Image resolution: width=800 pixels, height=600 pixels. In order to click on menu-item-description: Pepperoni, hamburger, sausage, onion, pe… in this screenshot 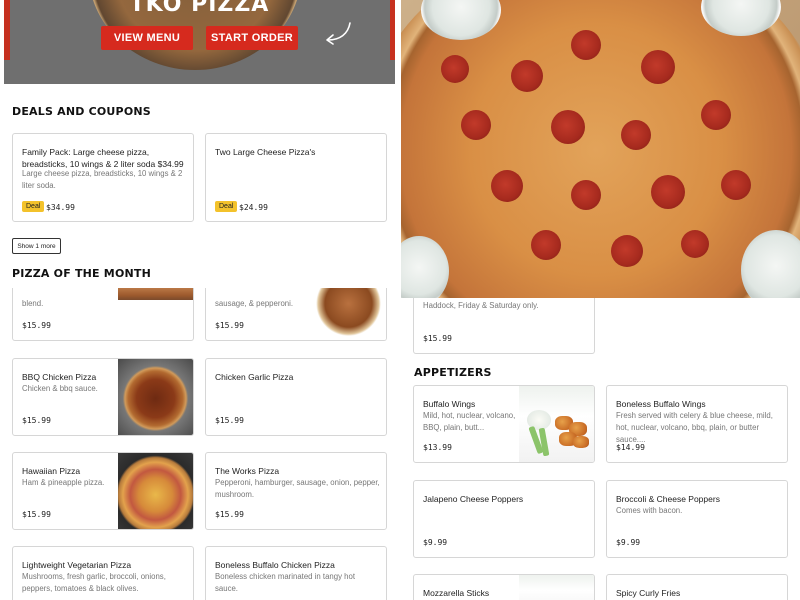, I will do `click(297, 488)`.